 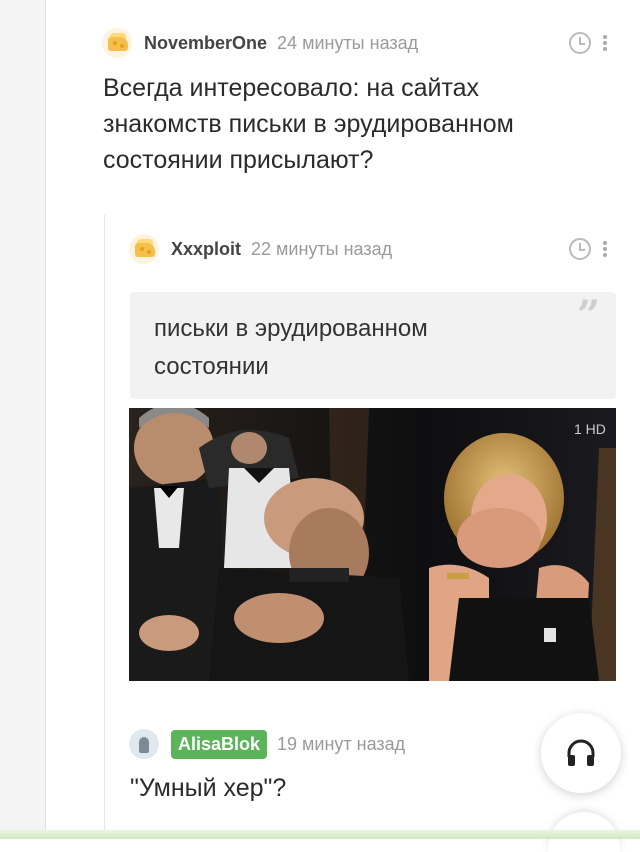 What do you see at coordinates (291, 328) in the screenshot?
I see `quote-text-line: письки в эрудированном` at bounding box center [291, 328].